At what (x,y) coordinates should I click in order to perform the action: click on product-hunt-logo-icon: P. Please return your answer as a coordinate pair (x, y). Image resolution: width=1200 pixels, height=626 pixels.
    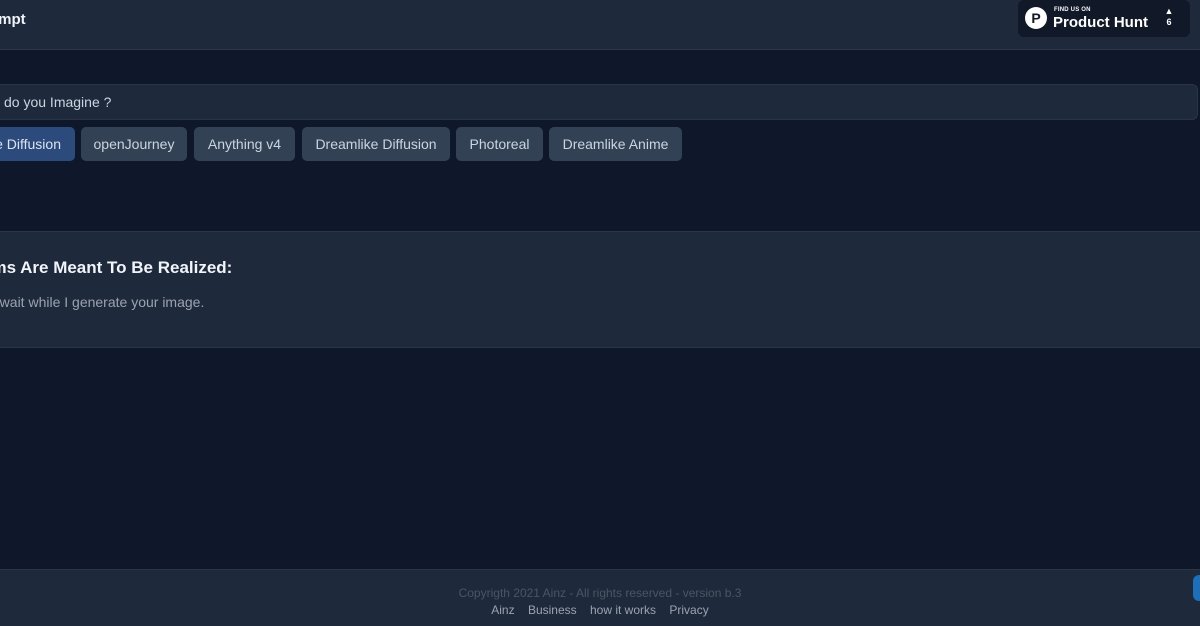
    Looking at the image, I should click on (1036, 18).